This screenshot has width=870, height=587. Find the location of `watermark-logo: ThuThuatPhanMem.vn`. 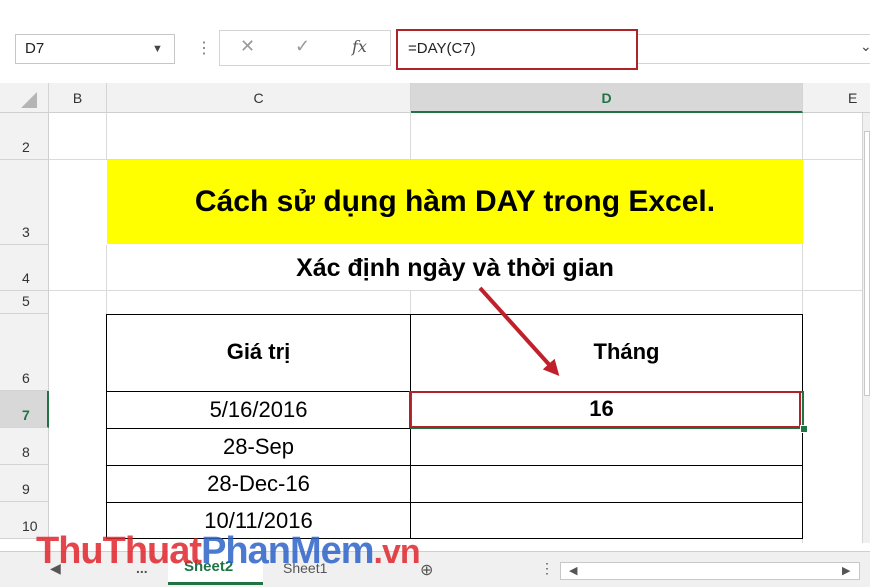

watermark-logo: ThuThuatPhanMem.vn is located at coordinates (228, 551).